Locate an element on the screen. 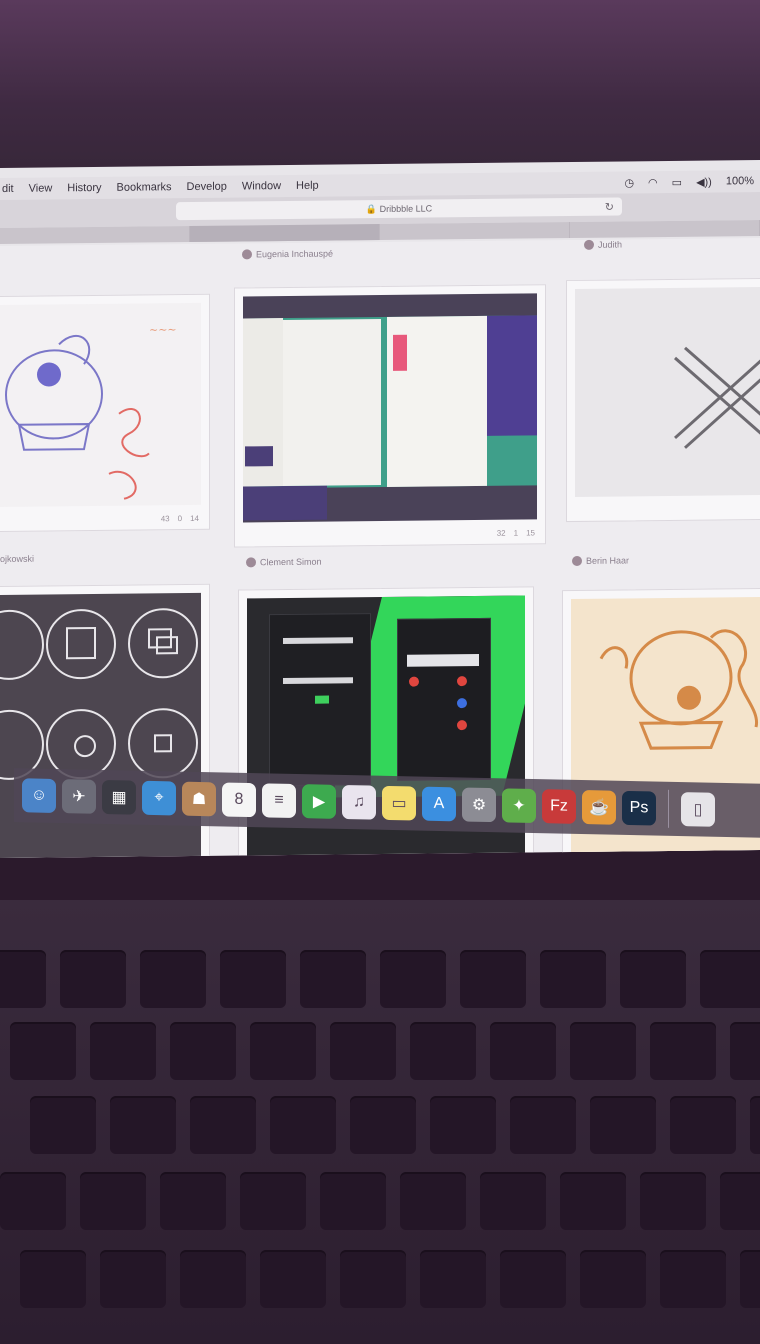 This screenshot has height=1344, width=760. reload-icon: ↻ is located at coordinates (609, 206).